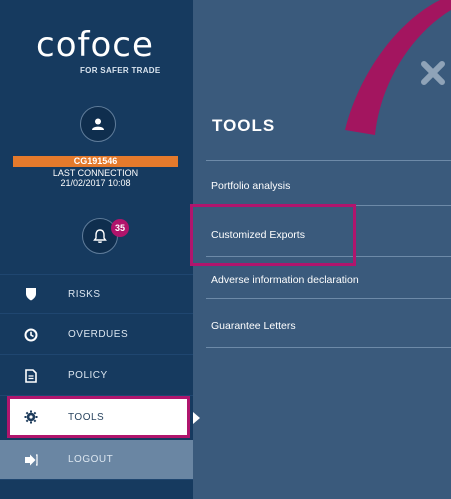 The width and height of the screenshot is (451, 499). I want to click on user-avatar, so click(98, 124).